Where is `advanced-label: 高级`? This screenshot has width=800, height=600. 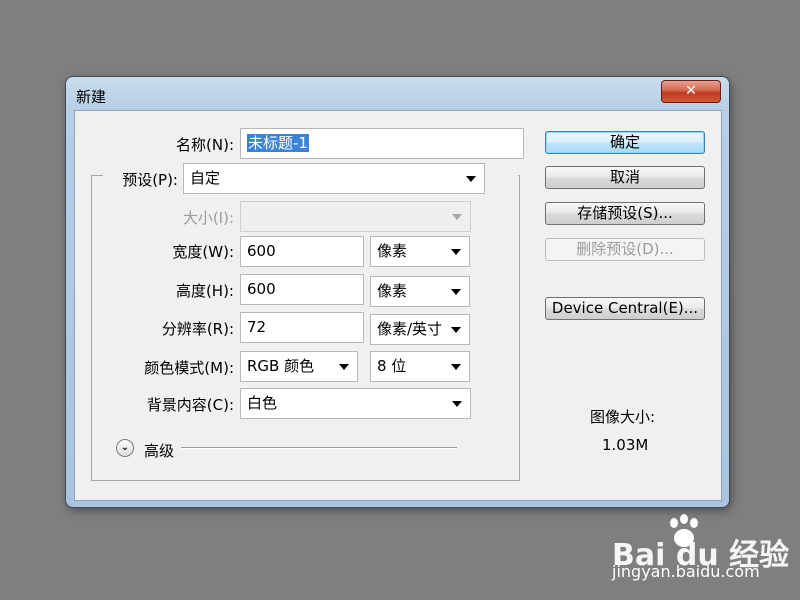 advanced-label: 高级 is located at coordinates (159, 450).